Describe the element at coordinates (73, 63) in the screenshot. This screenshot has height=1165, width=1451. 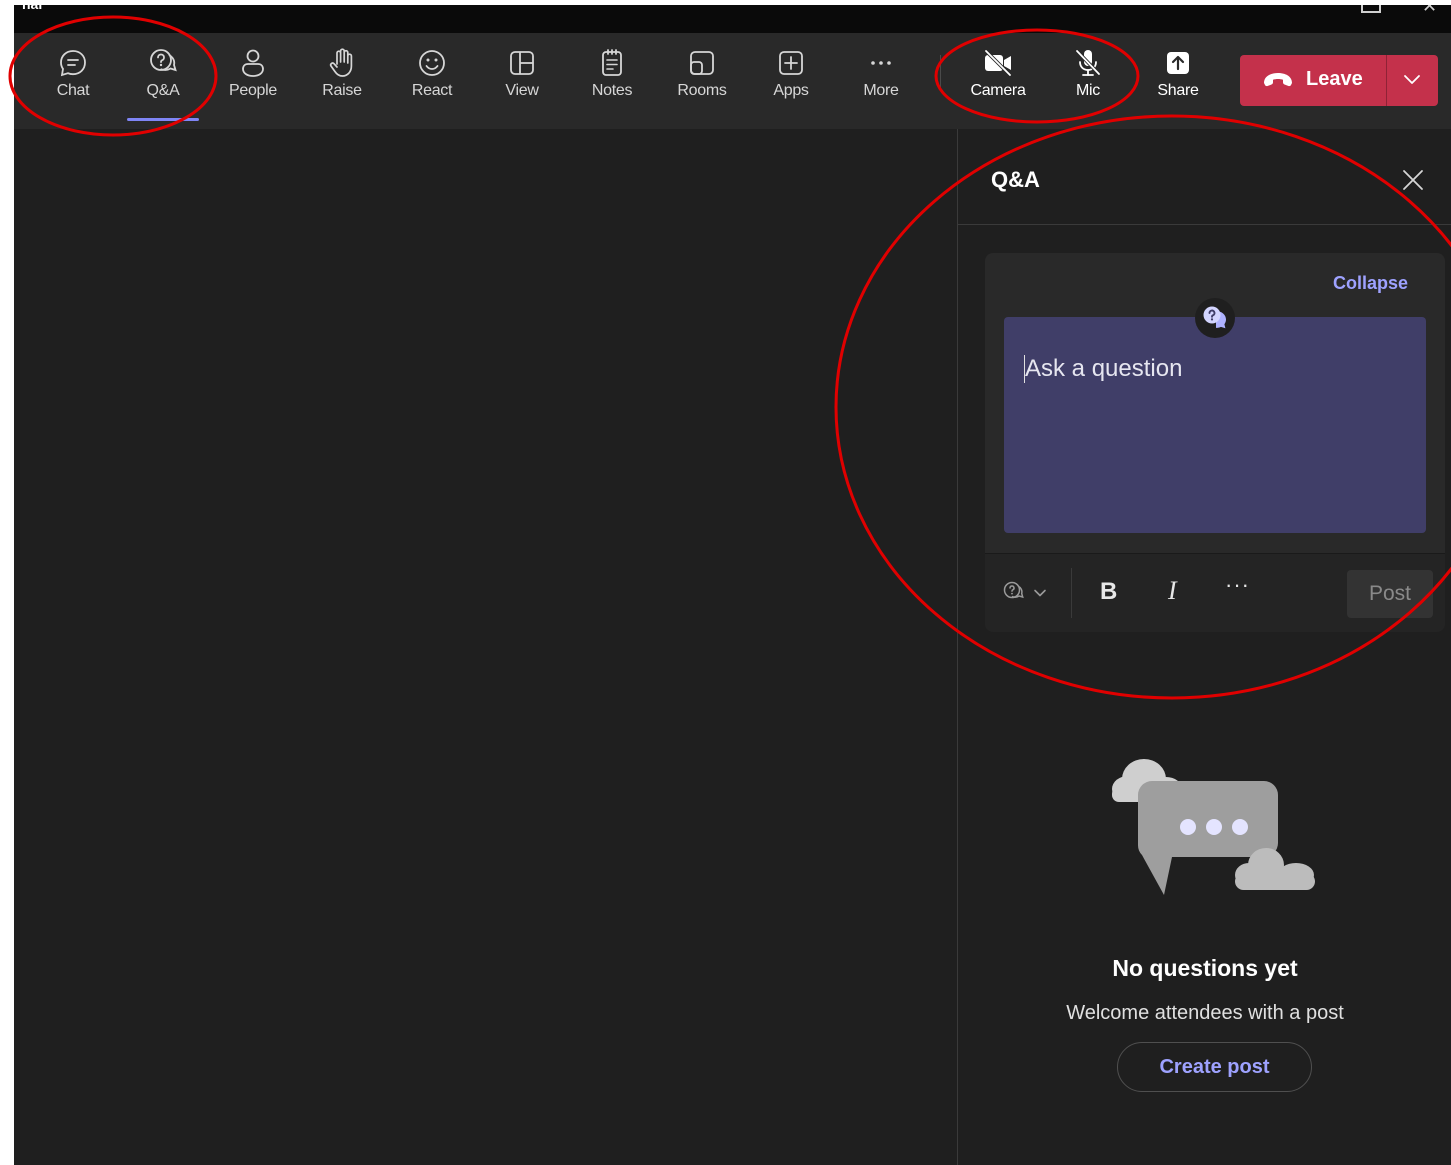
I see `chat-icon` at that location.